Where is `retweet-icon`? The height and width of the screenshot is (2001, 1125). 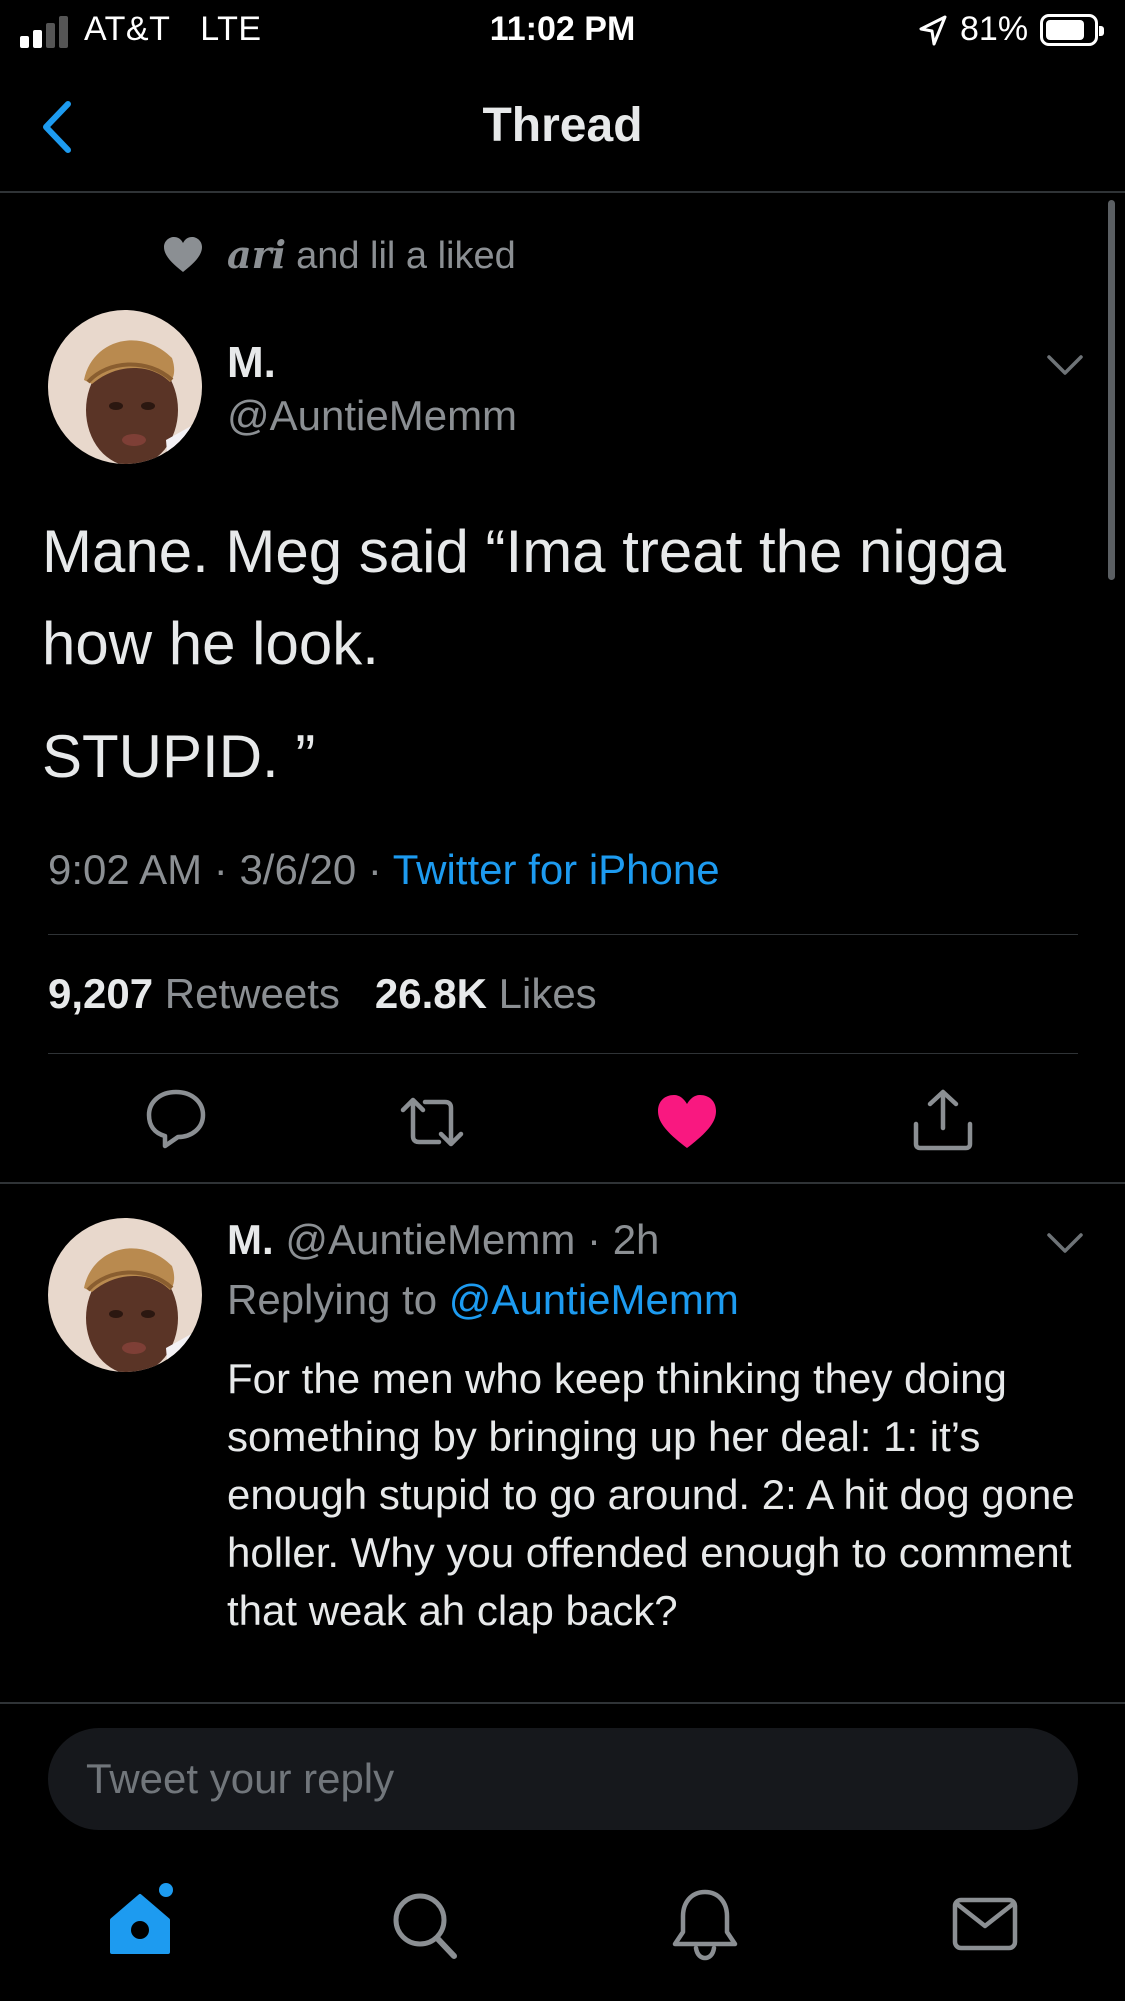
retweet-icon is located at coordinates (432, 1122).